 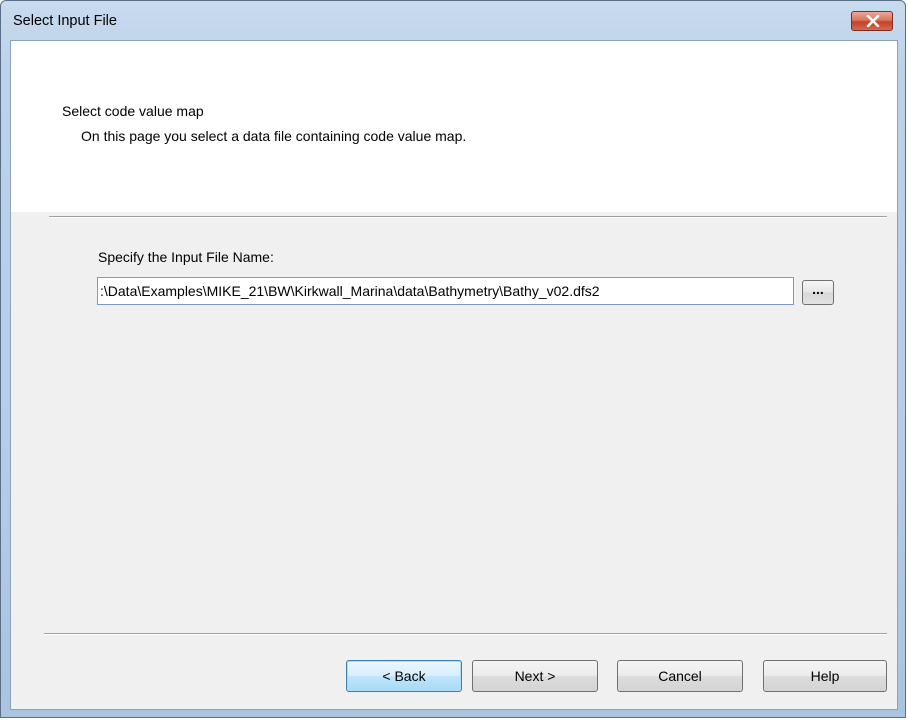 I want to click on close-icon, so click(x=873, y=21).